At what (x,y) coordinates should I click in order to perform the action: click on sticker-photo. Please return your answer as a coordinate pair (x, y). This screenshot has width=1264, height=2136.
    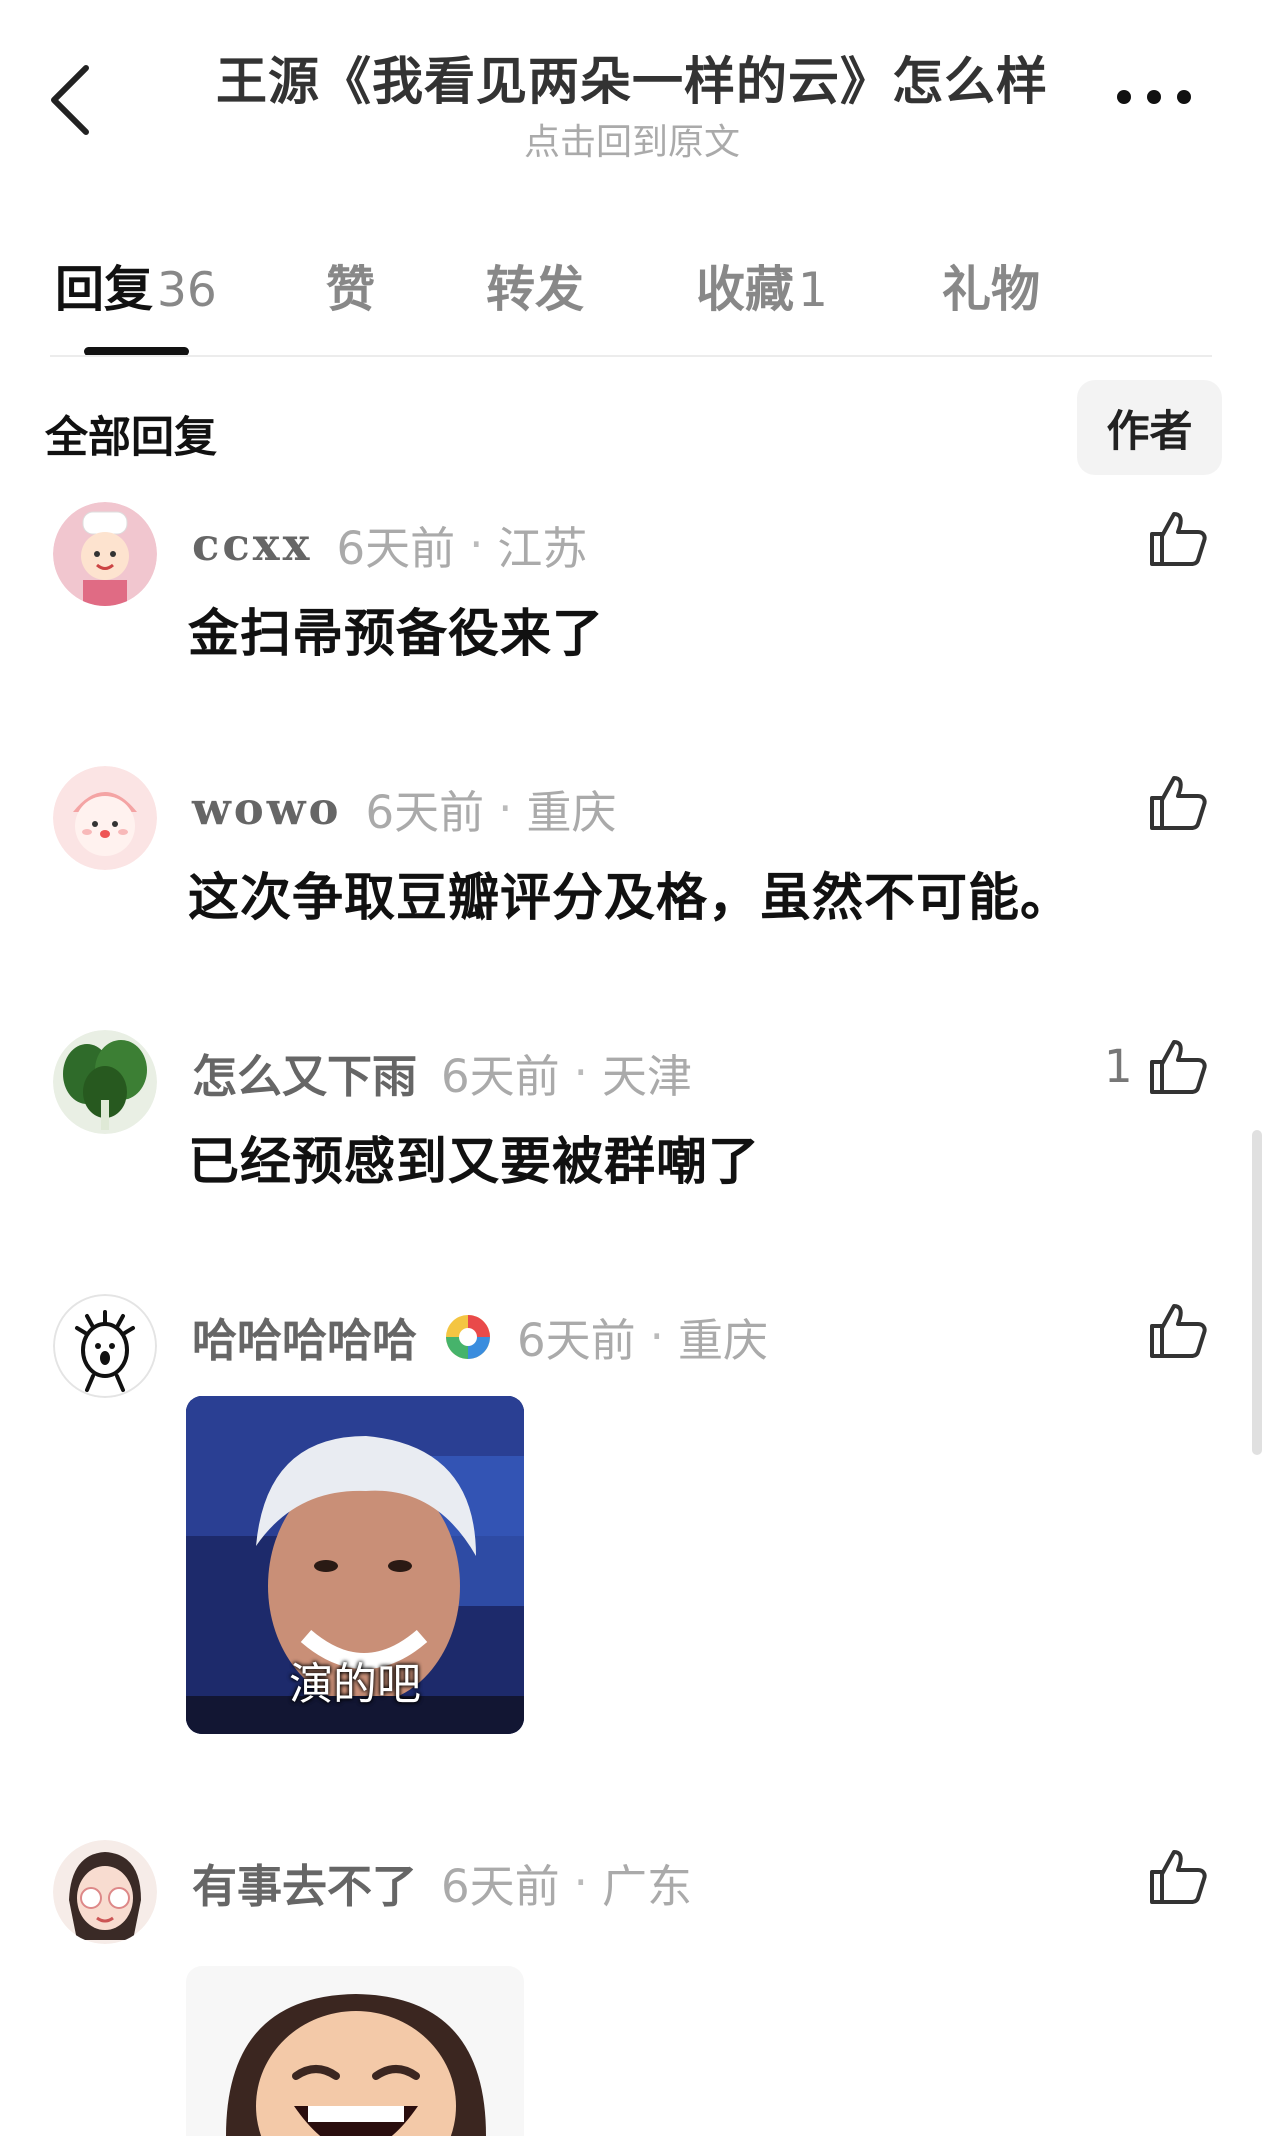
    Looking at the image, I should click on (355, 2051).